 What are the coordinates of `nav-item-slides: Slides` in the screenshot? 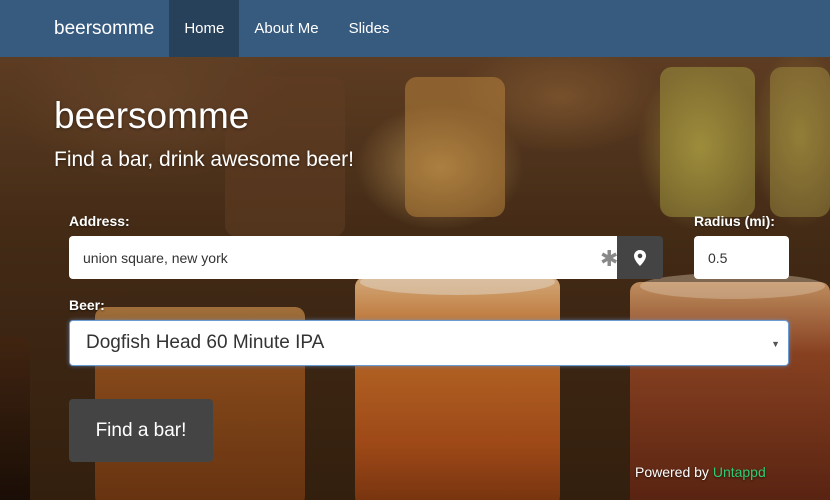 It's located at (369, 28).